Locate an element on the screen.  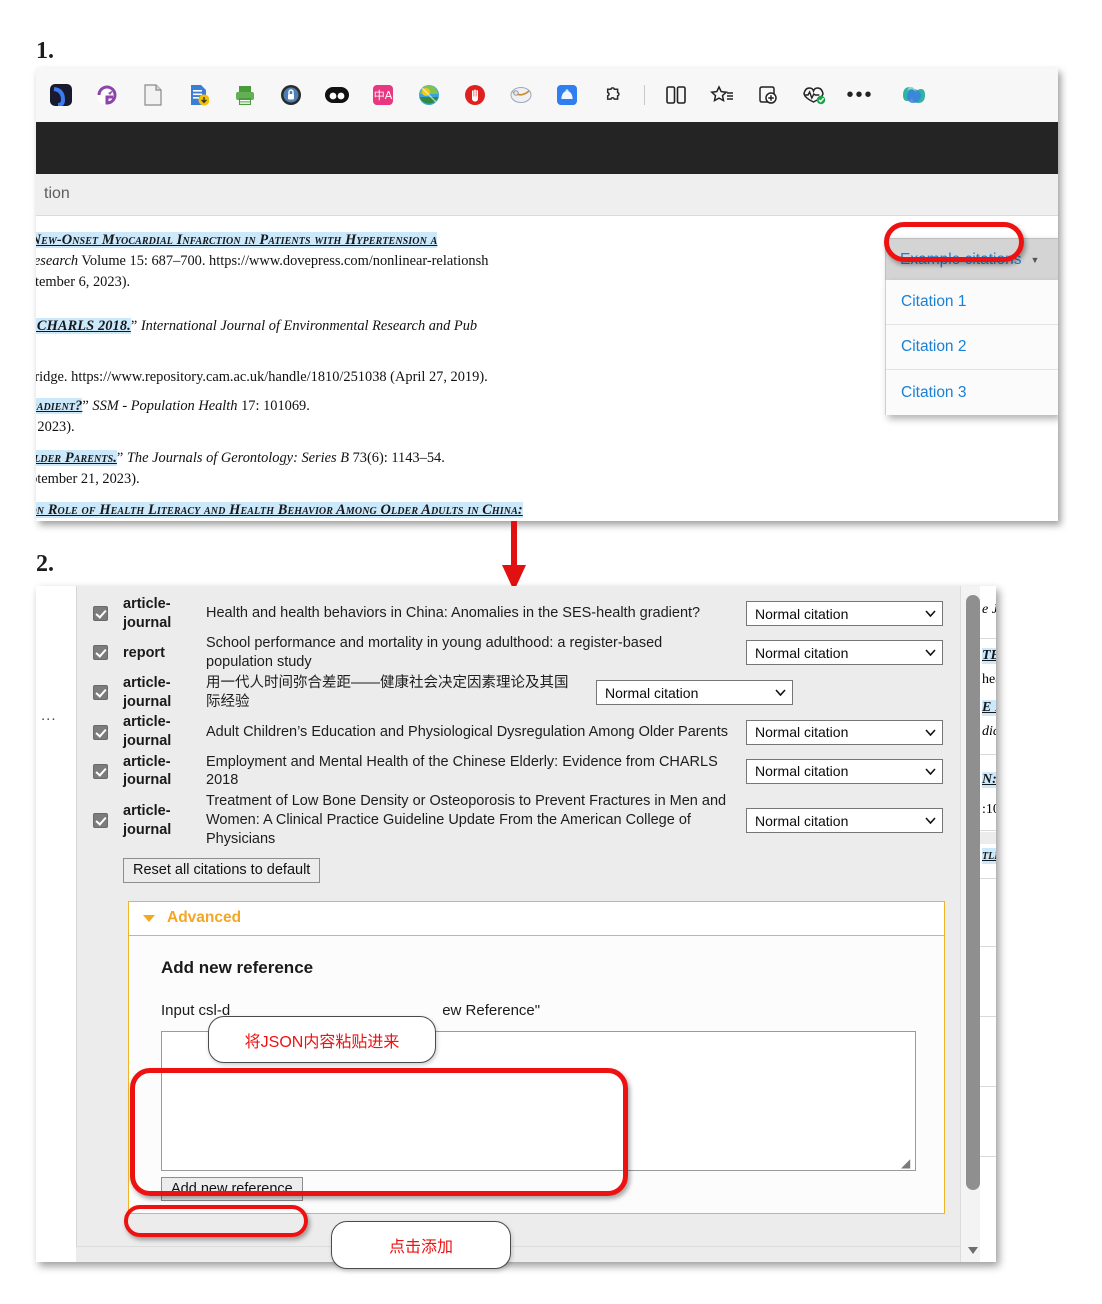
example-citations-dropdown-button: Example citations ▼ is located at coordinates (971, 259).